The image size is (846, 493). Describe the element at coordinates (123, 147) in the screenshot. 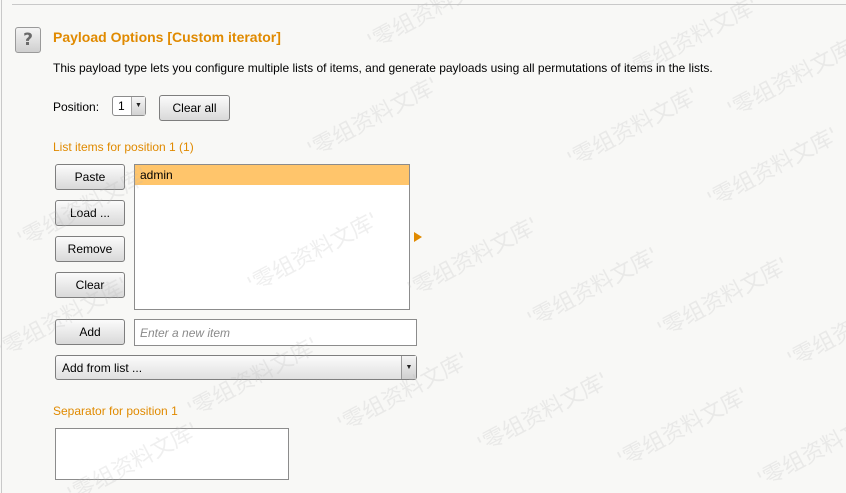

I see `list-items-heading: List items for position 1 (1)` at that location.